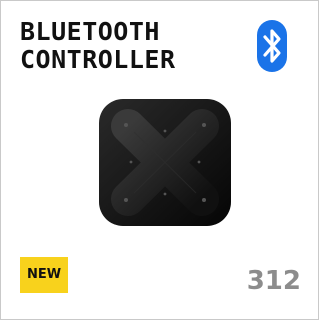 The width and height of the screenshot is (320, 320). I want to click on title-line-1: BLUETOOTH, so click(90, 31).